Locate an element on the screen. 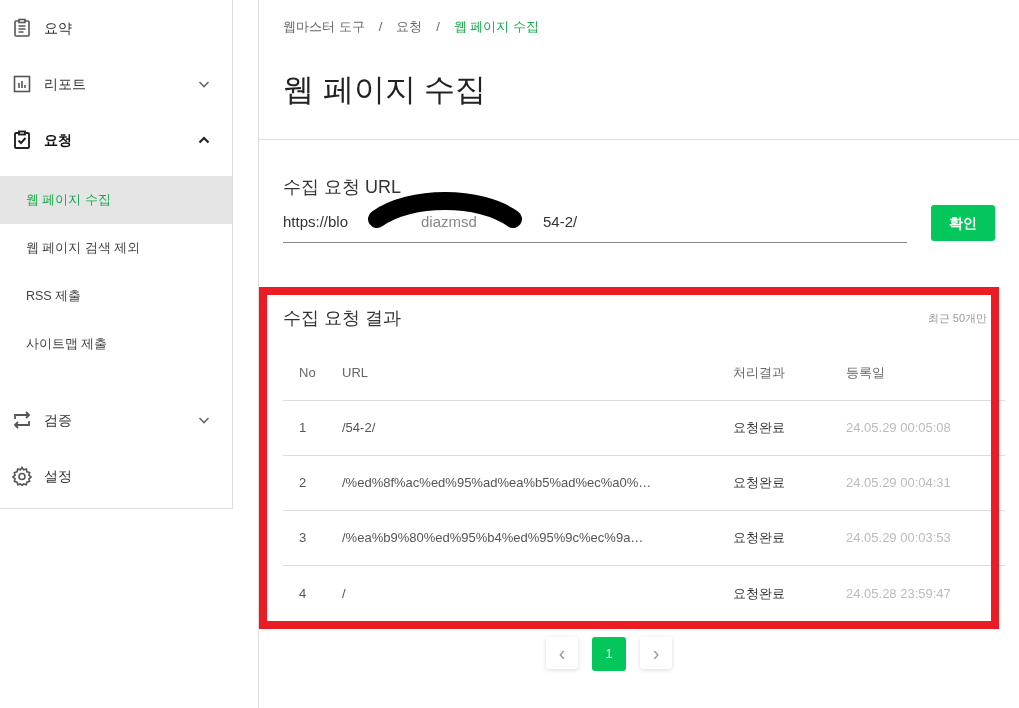 This screenshot has height=708, width=1019. page-title: 웹 페이지 수집 is located at coordinates (385, 89).